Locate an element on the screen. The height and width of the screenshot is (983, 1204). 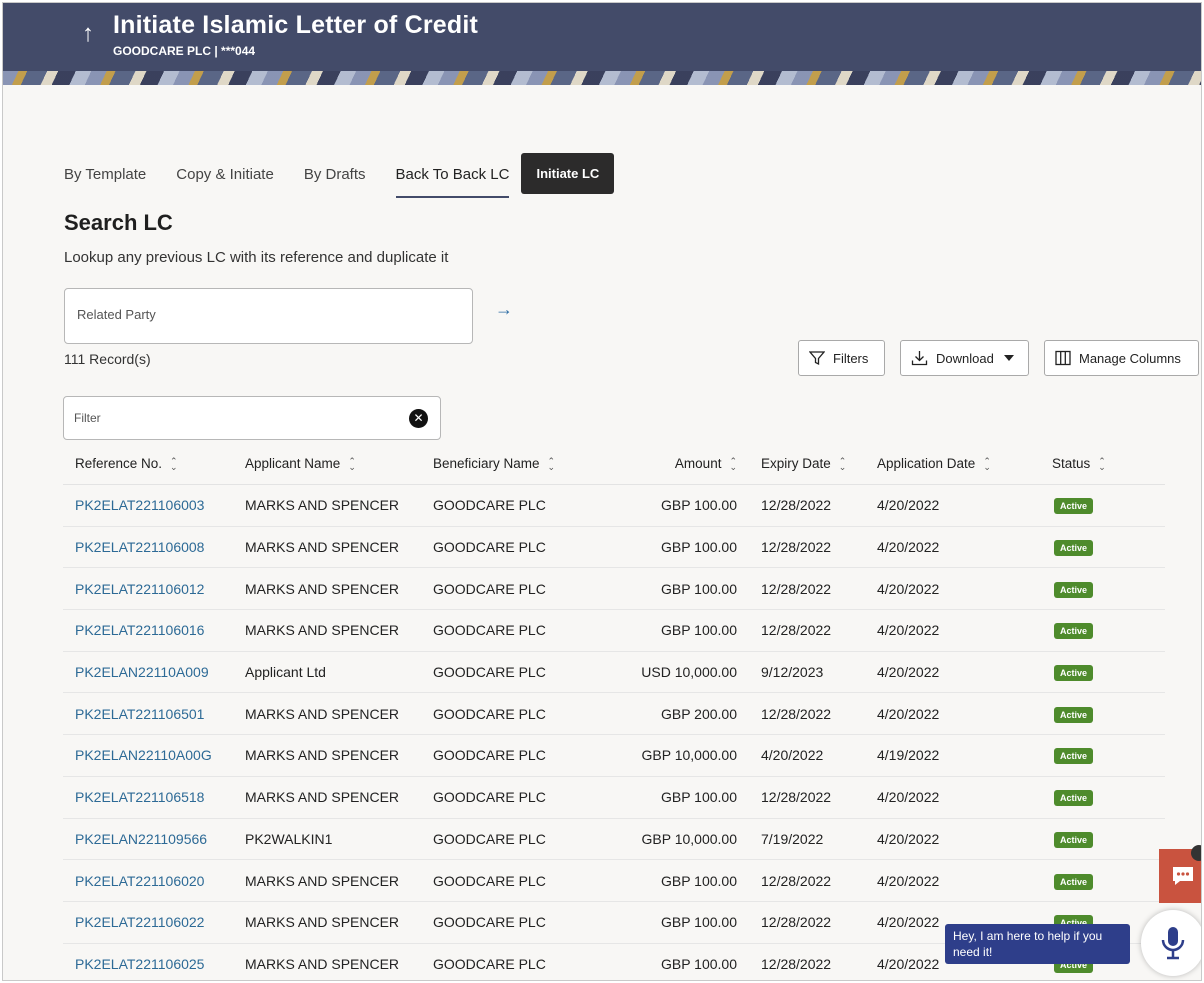
reference-link: PK2ELAT221106016 is located at coordinates (139, 630).